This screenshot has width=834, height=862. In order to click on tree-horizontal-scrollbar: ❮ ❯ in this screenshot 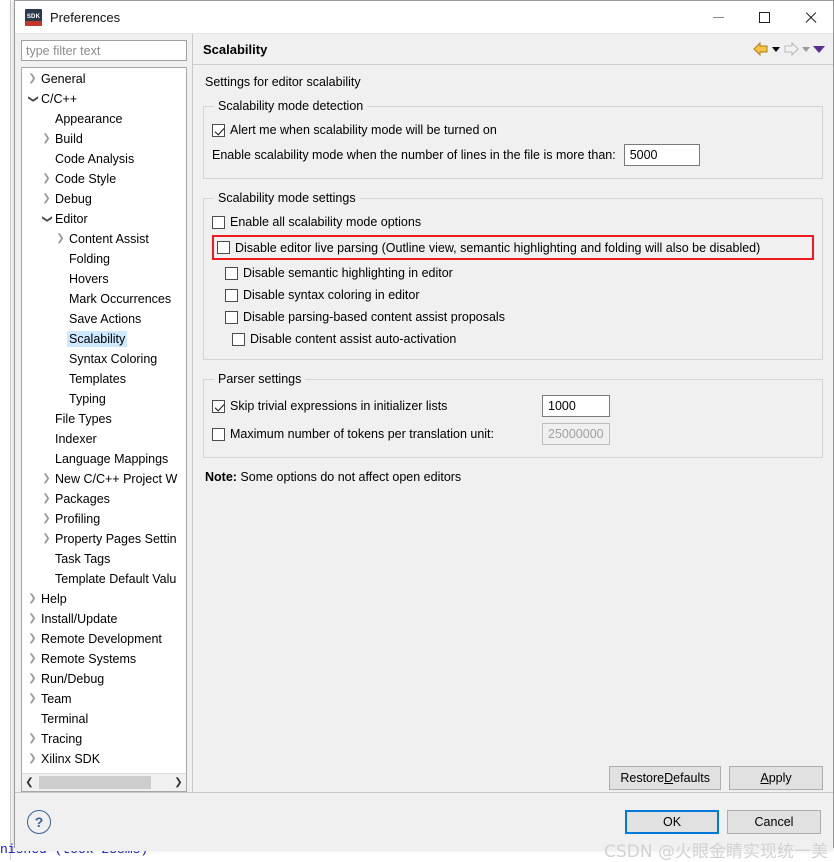, I will do `click(104, 782)`.